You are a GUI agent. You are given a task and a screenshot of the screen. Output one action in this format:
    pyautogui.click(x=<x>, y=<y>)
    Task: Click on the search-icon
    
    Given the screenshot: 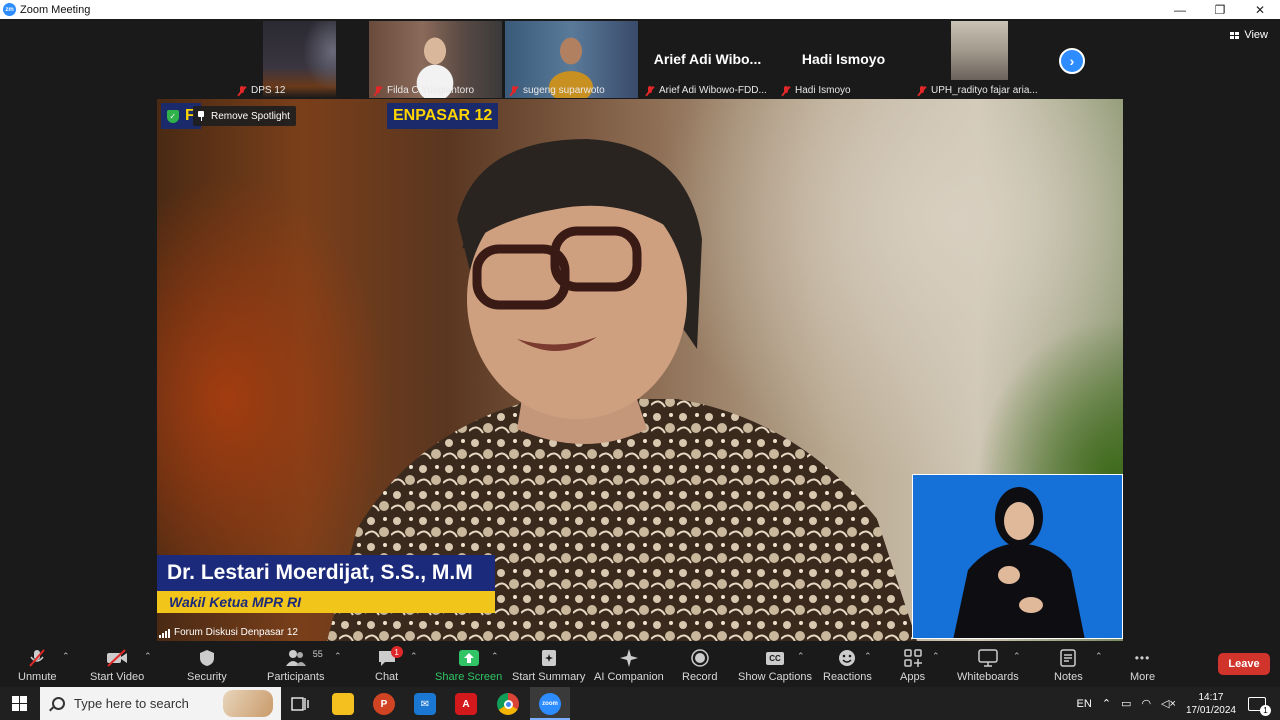 What is the action you would take?
    pyautogui.click(x=58, y=703)
    